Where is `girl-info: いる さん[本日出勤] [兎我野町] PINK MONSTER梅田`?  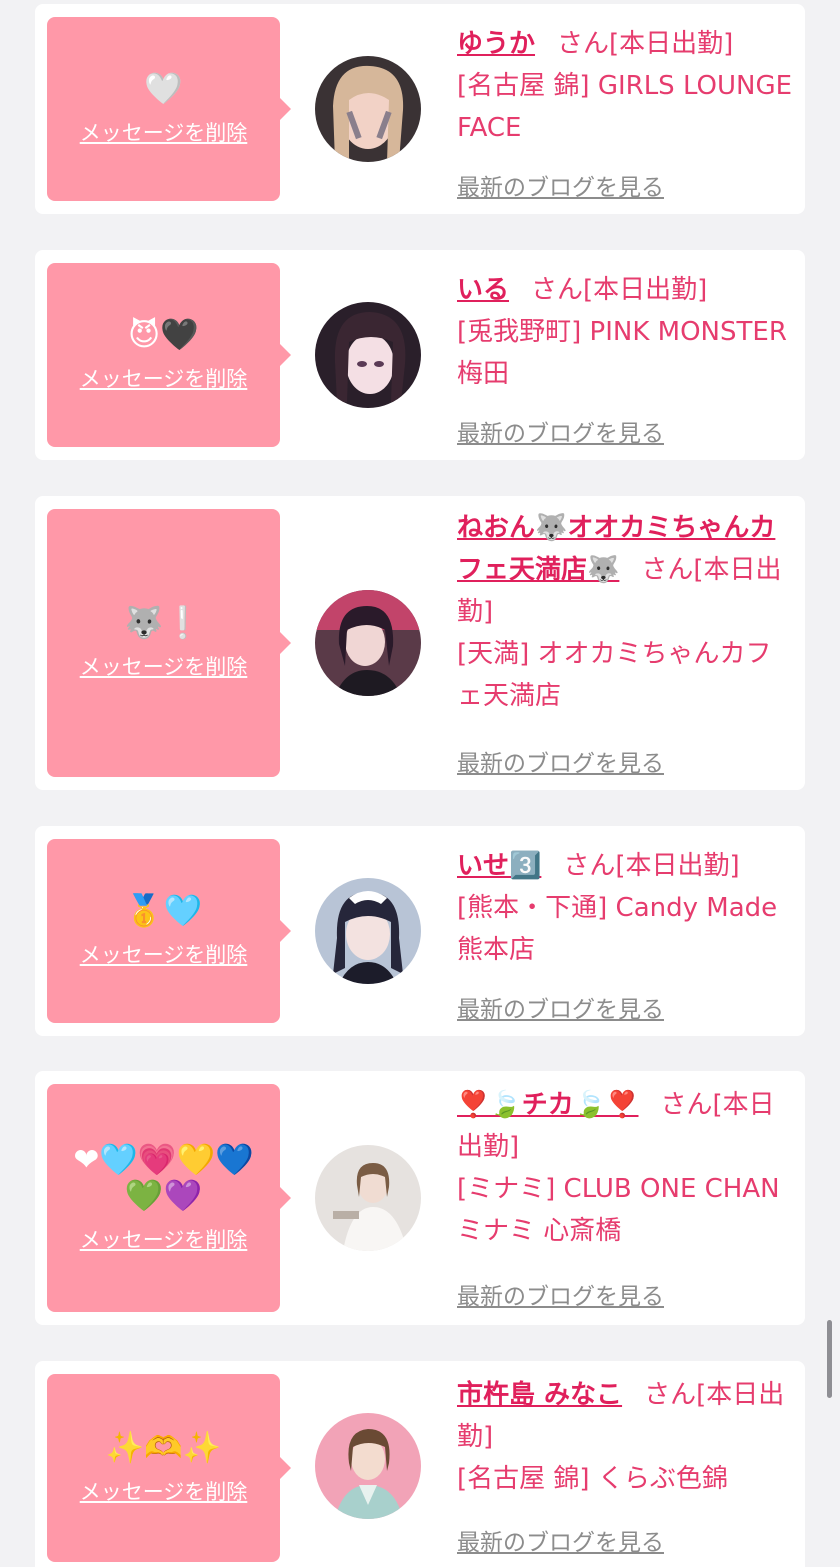 girl-info: いる さん[本日出勤] [兎我野町] PINK MONSTER梅田 is located at coordinates (627, 332).